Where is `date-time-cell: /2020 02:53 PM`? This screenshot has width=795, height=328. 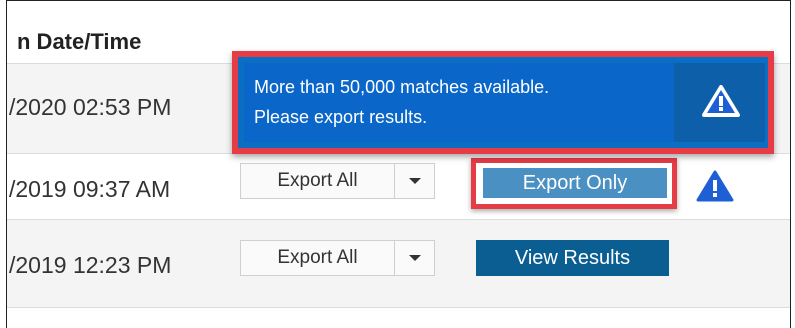
date-time-cell: /2020 02:53 PM is located at coordinates (90, 107).